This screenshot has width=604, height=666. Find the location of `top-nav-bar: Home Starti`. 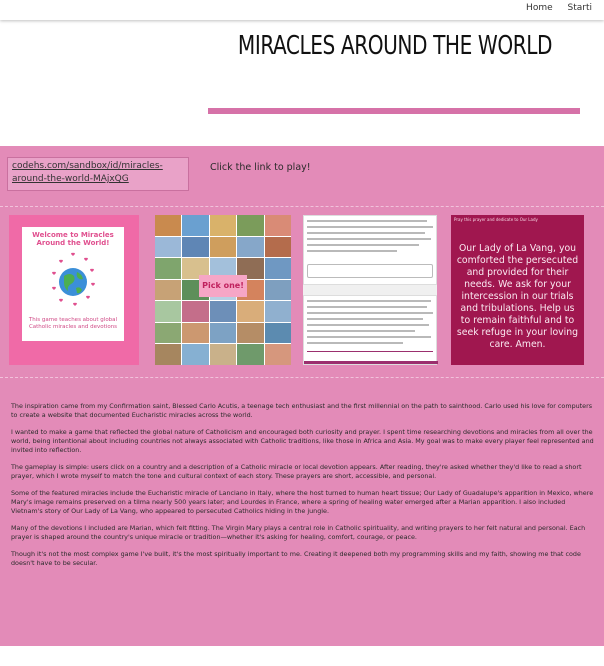

top-nav-bar: Home Starti is located at coordinates (302, 10).